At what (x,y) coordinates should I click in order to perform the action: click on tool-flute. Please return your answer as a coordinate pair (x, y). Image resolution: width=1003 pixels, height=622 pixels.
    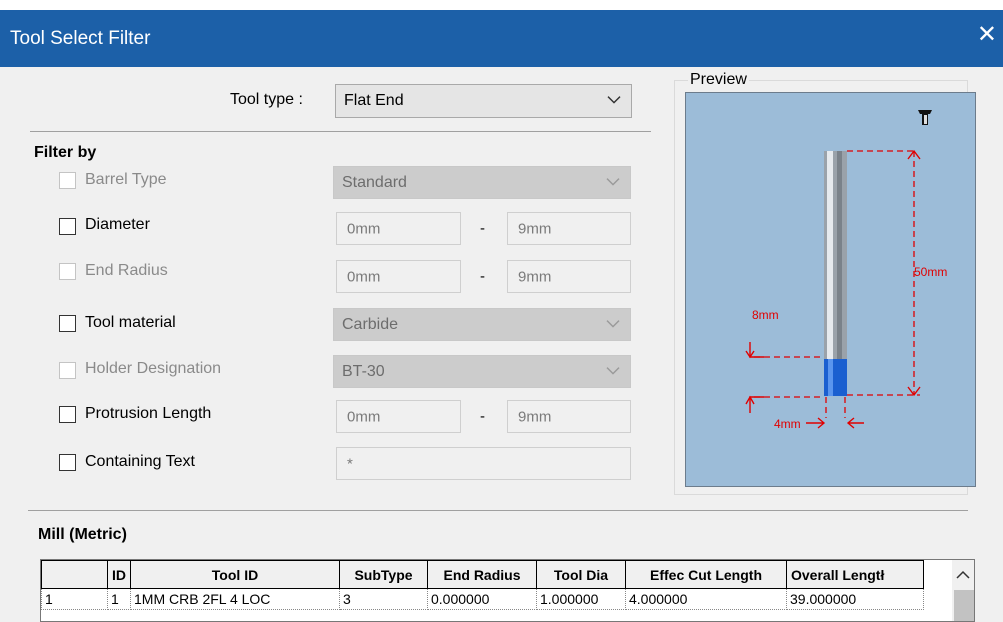
    Looking at the image, I should click on (835, 377).